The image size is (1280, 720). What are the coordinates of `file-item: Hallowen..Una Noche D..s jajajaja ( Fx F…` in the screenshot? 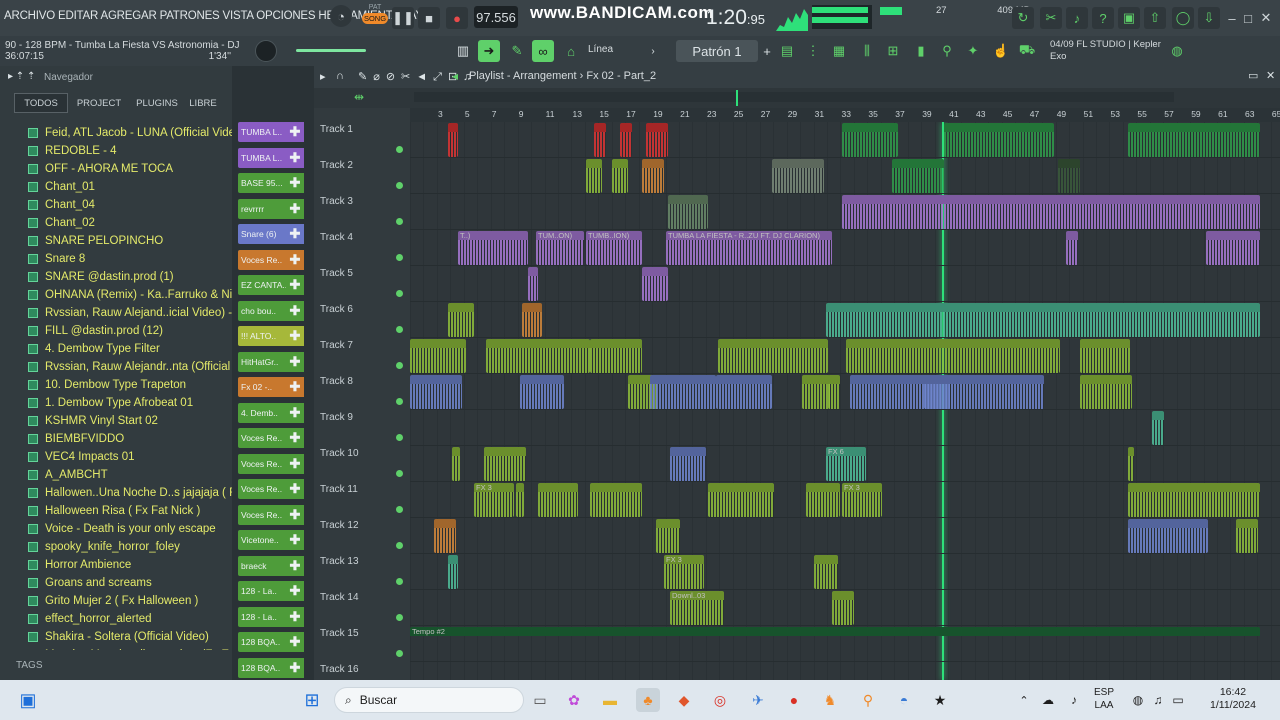 It's located at (130, 493).